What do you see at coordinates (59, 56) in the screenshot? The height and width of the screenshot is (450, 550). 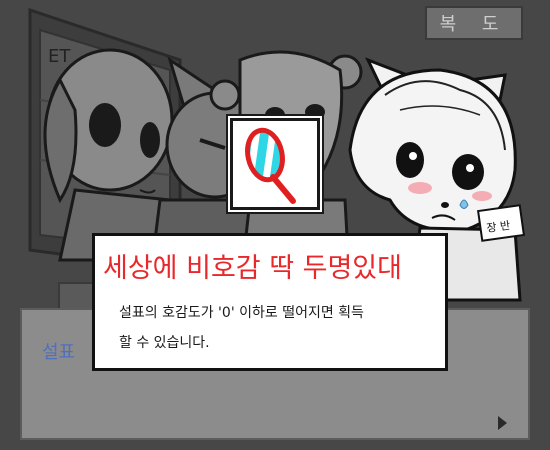 I see `board-sign-text: ET` at bounding box center [59, 56].